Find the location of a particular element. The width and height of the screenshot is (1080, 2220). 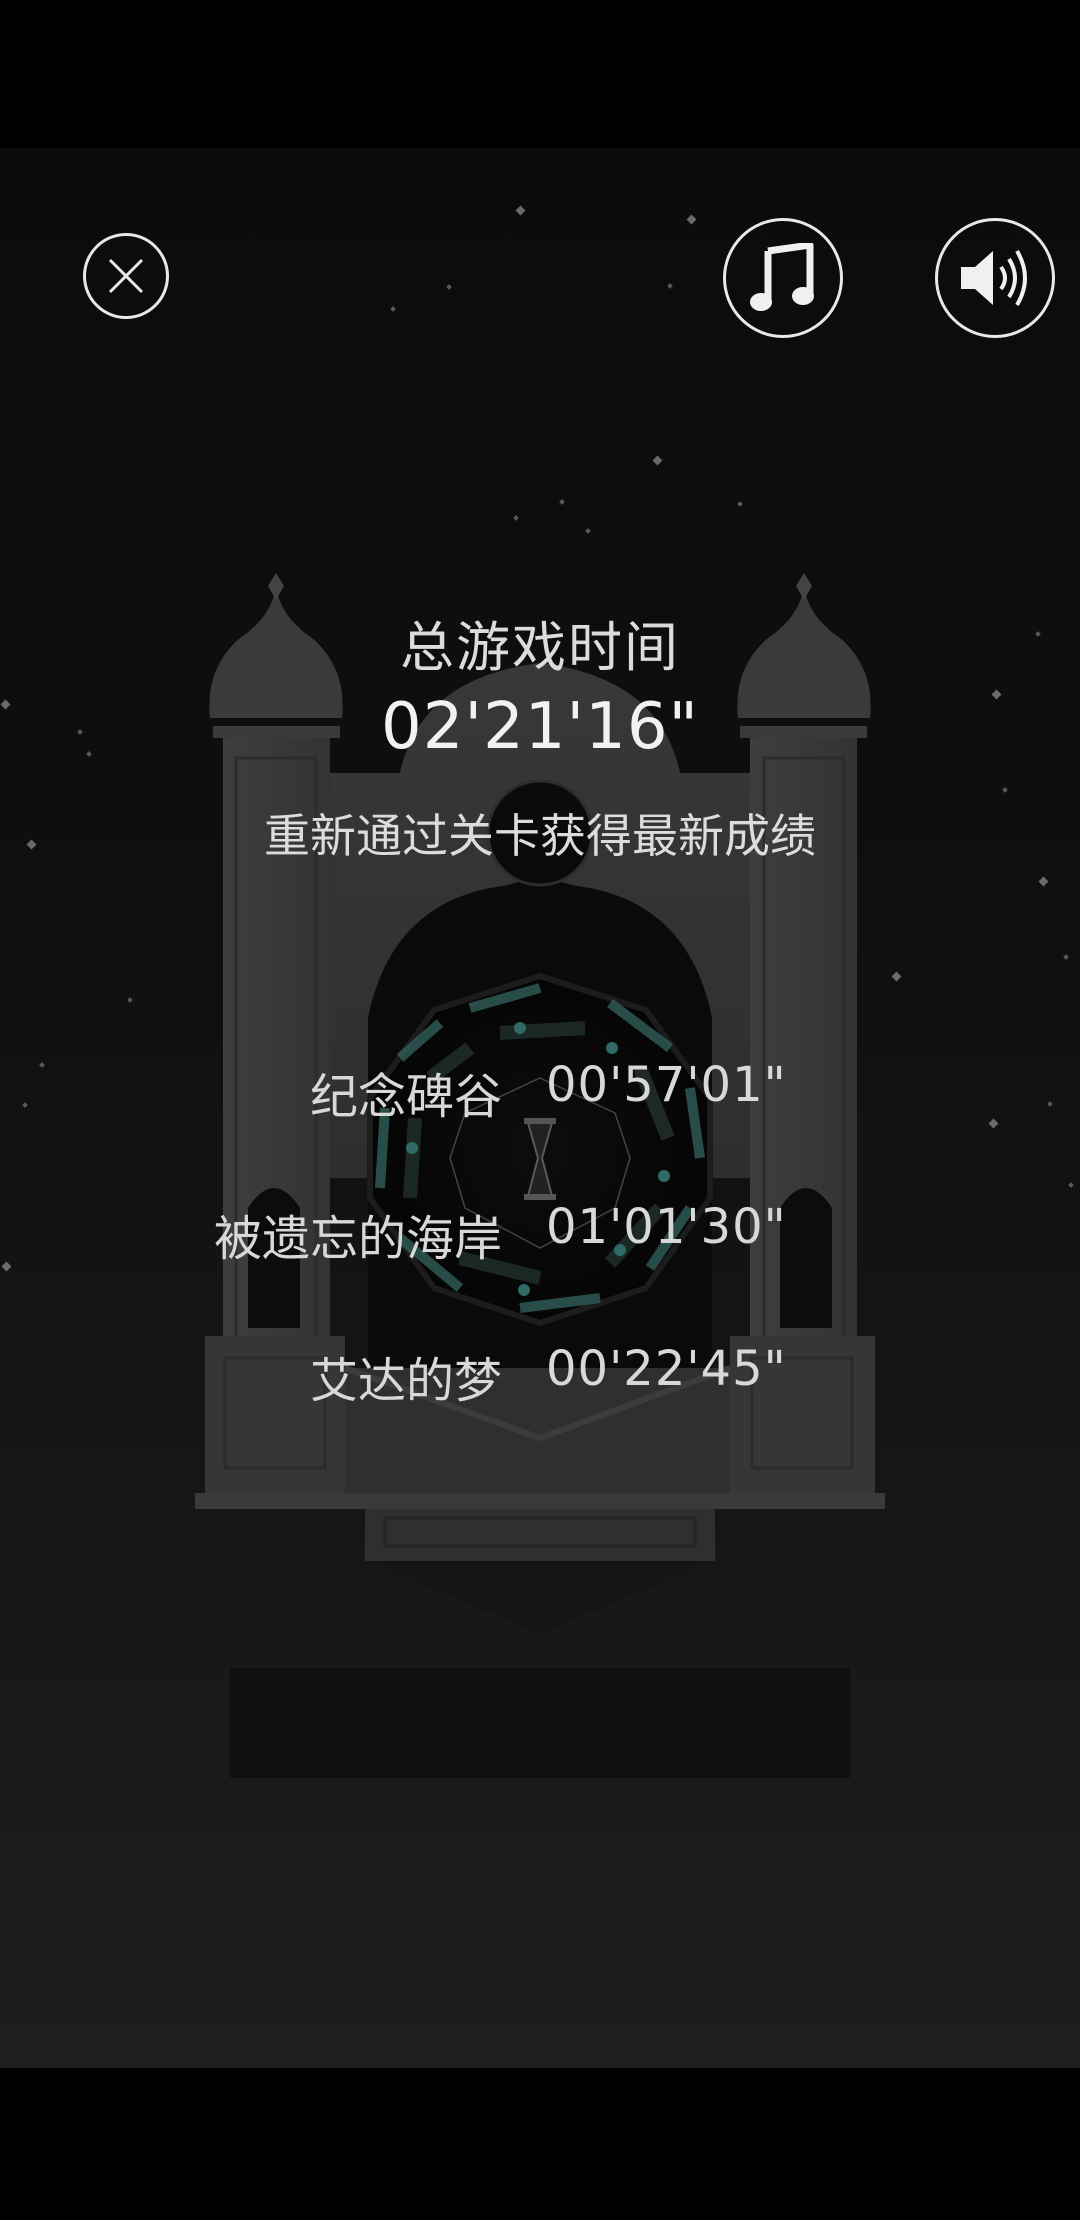

music-toggle-button is located at coordinates (783, 278).